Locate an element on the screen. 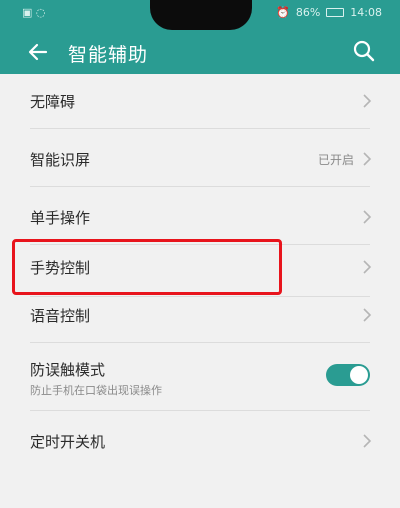  page-title: 智能辅助 is located at coordinates (108, 55).